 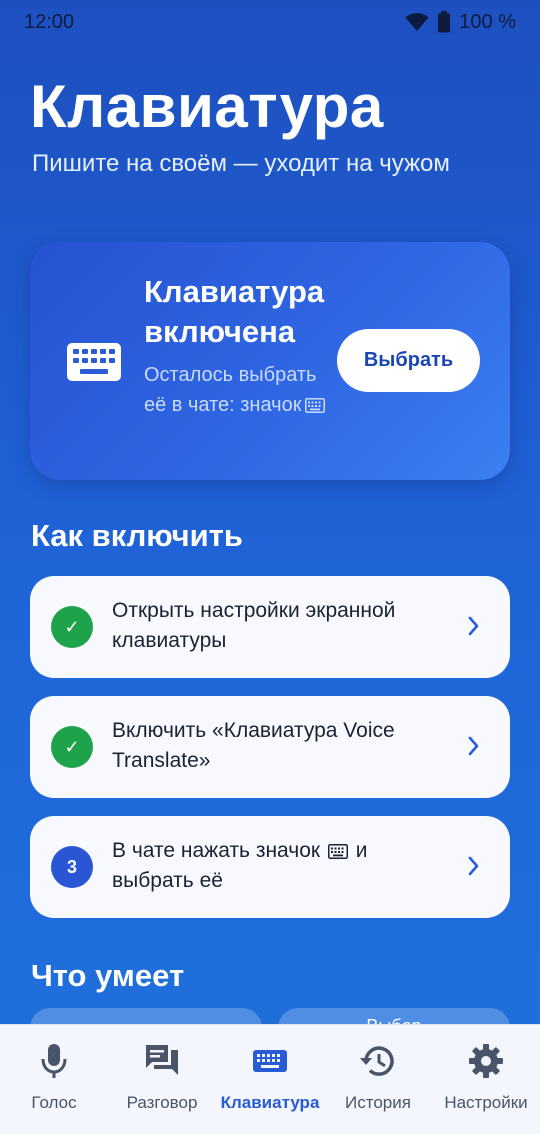 I want to click on battery-level: 100 %, so click(x=487, y=21).